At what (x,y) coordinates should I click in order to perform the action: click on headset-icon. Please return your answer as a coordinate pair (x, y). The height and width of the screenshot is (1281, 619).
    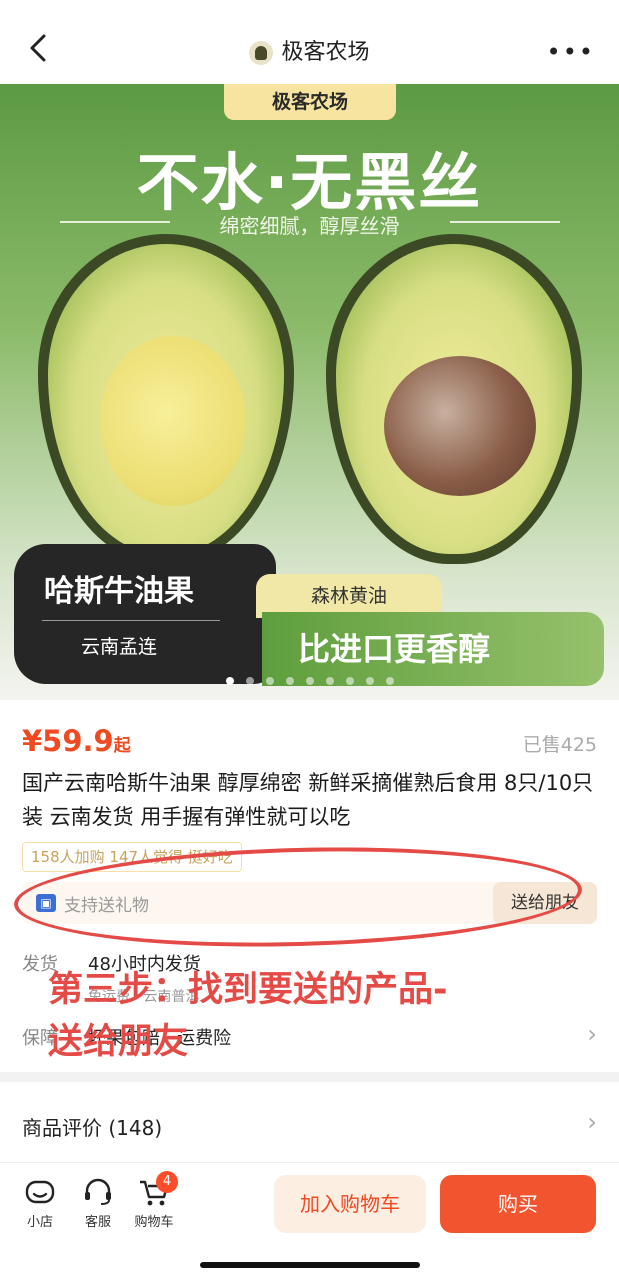
    Looking at the image, I should click on (98, 1191).